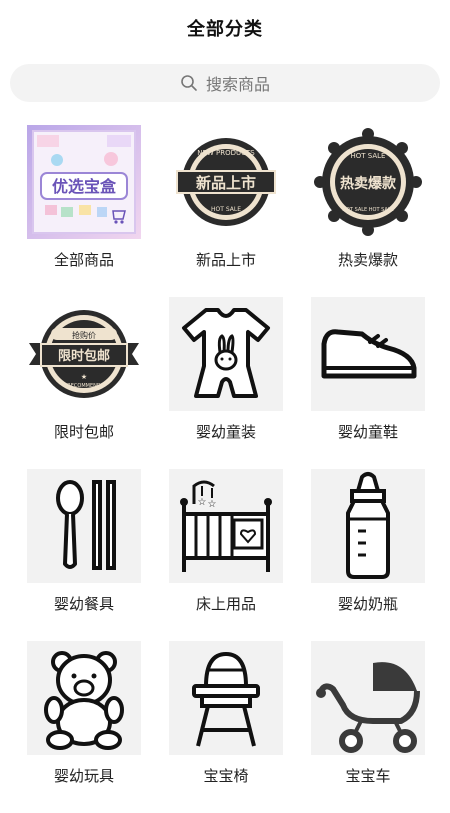  What do you see at coordinates (238, 83) in the screenshot?
I see `search-input: 搜索商品` at bounding box center [238, 83].